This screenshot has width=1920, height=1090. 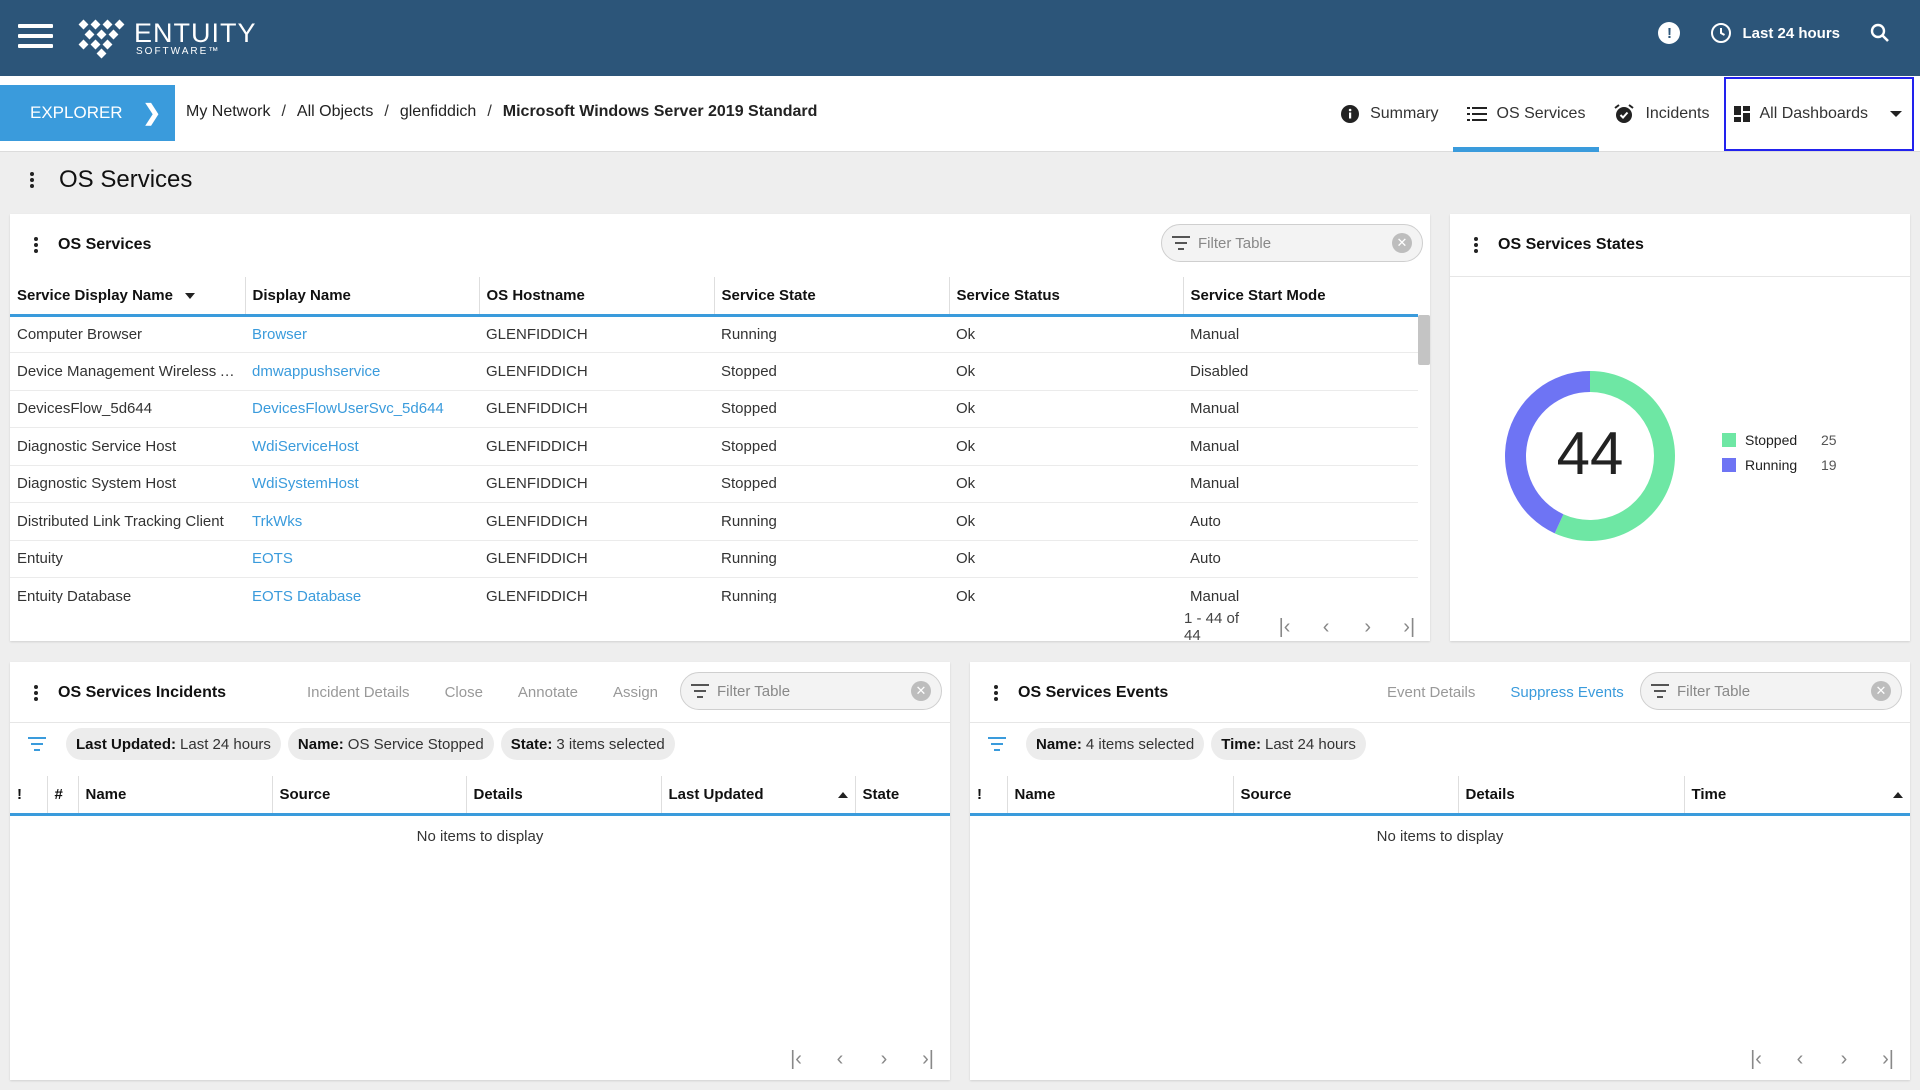 I want to click on assign-button: Assign, so click(x=635, y=692).